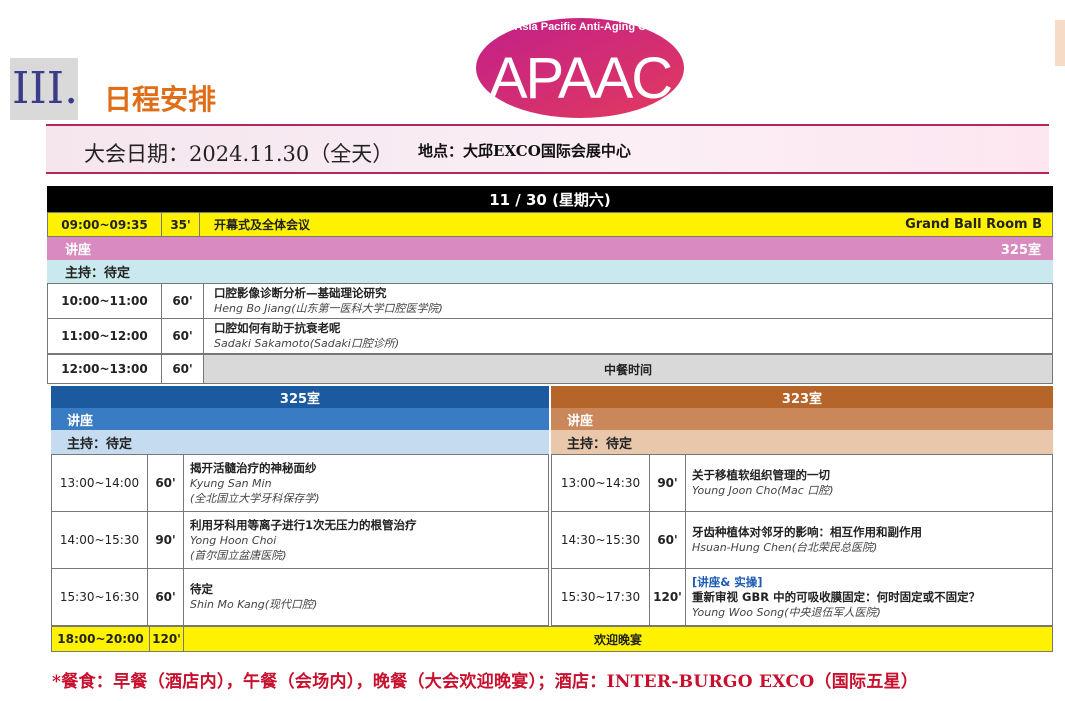 This screenshot has height=701, width=1065. Describe the element at coordinates (580, 421) in the screenshot. I see `right-lecture-label: 讲座` at that location.